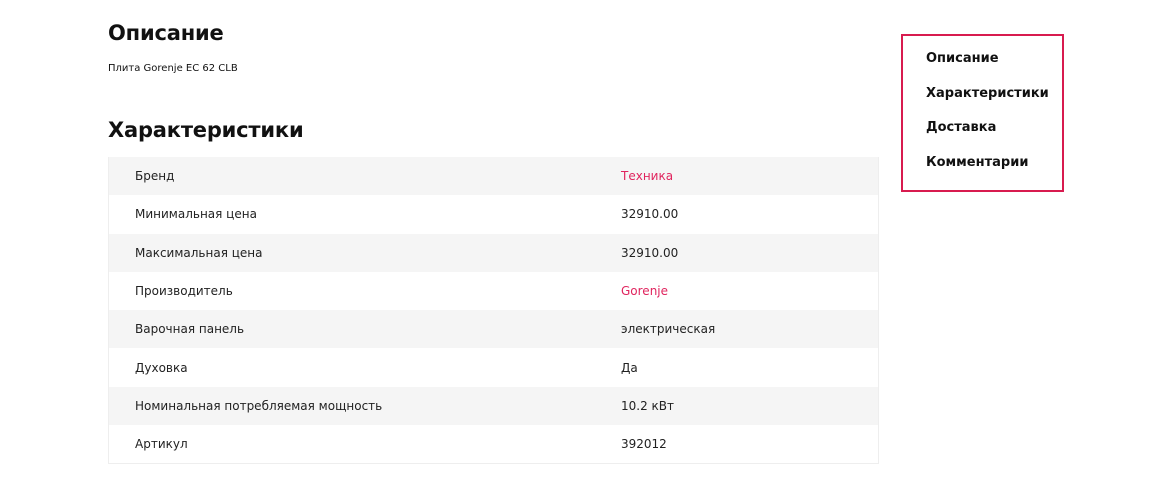  Describe the element at coordinates (173, 68) in the screenshot. I see `description-text: Плита Gorenje EC 62 CLB` at that location.